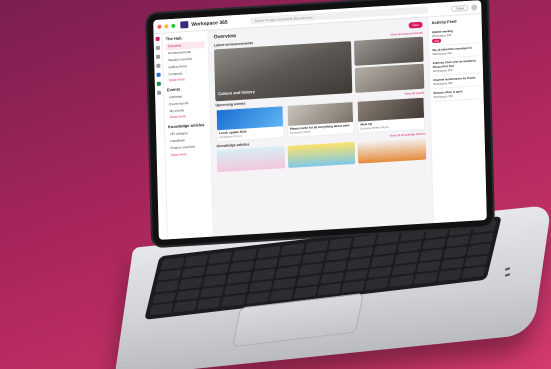 The width and height of the screenshot is (551, 369). Describe the element at coordinates (225, 37) in the screenshot. I see `page-title: Overview` at that location.